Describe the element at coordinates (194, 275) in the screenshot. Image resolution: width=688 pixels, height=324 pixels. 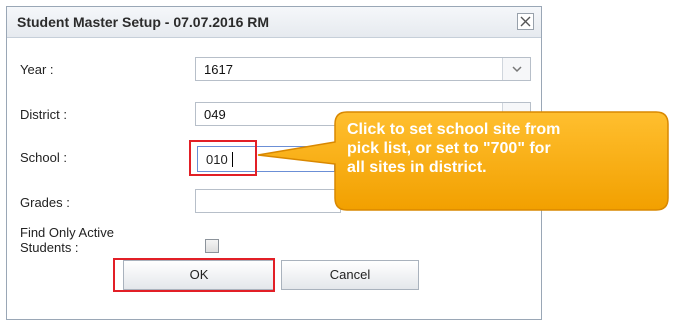
I see `ok-highlight-box` at that location.